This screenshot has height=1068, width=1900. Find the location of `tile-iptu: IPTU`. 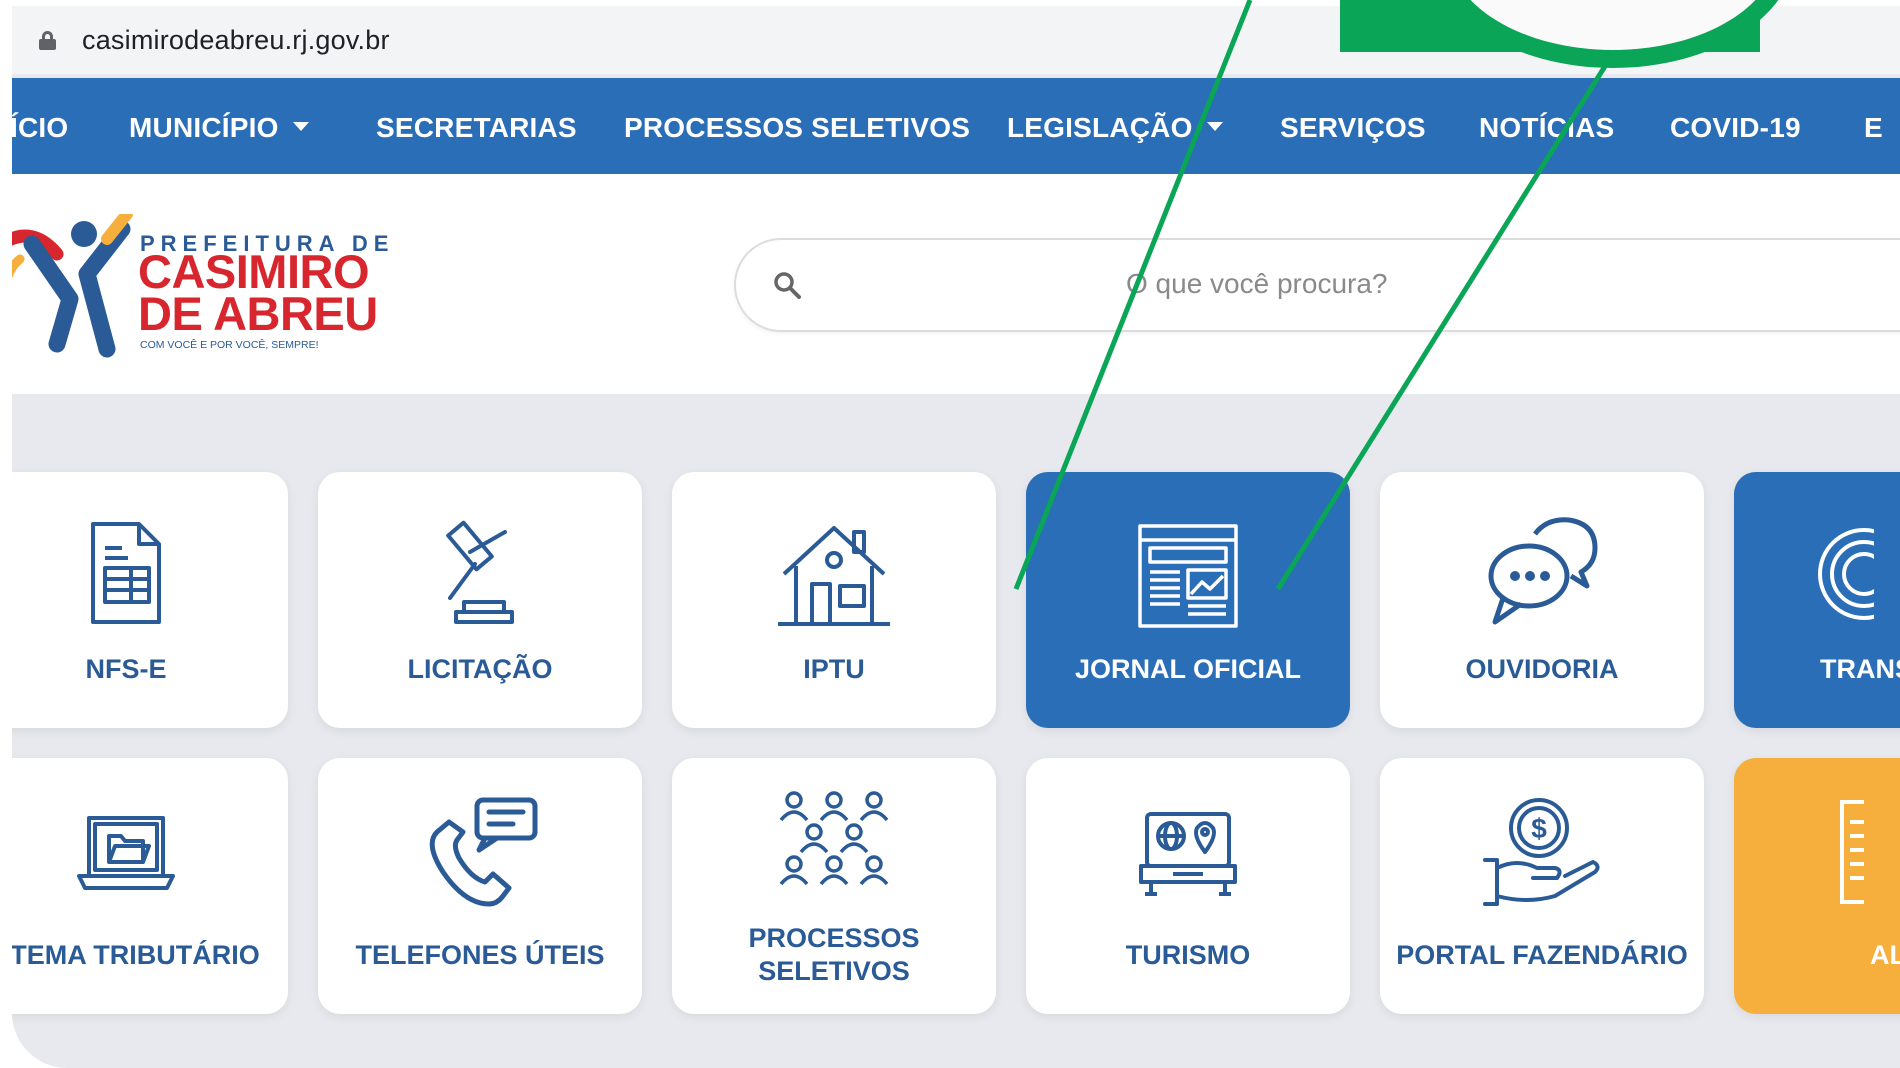

tile-iptu: IPTU is located at coordinates (834, 600).